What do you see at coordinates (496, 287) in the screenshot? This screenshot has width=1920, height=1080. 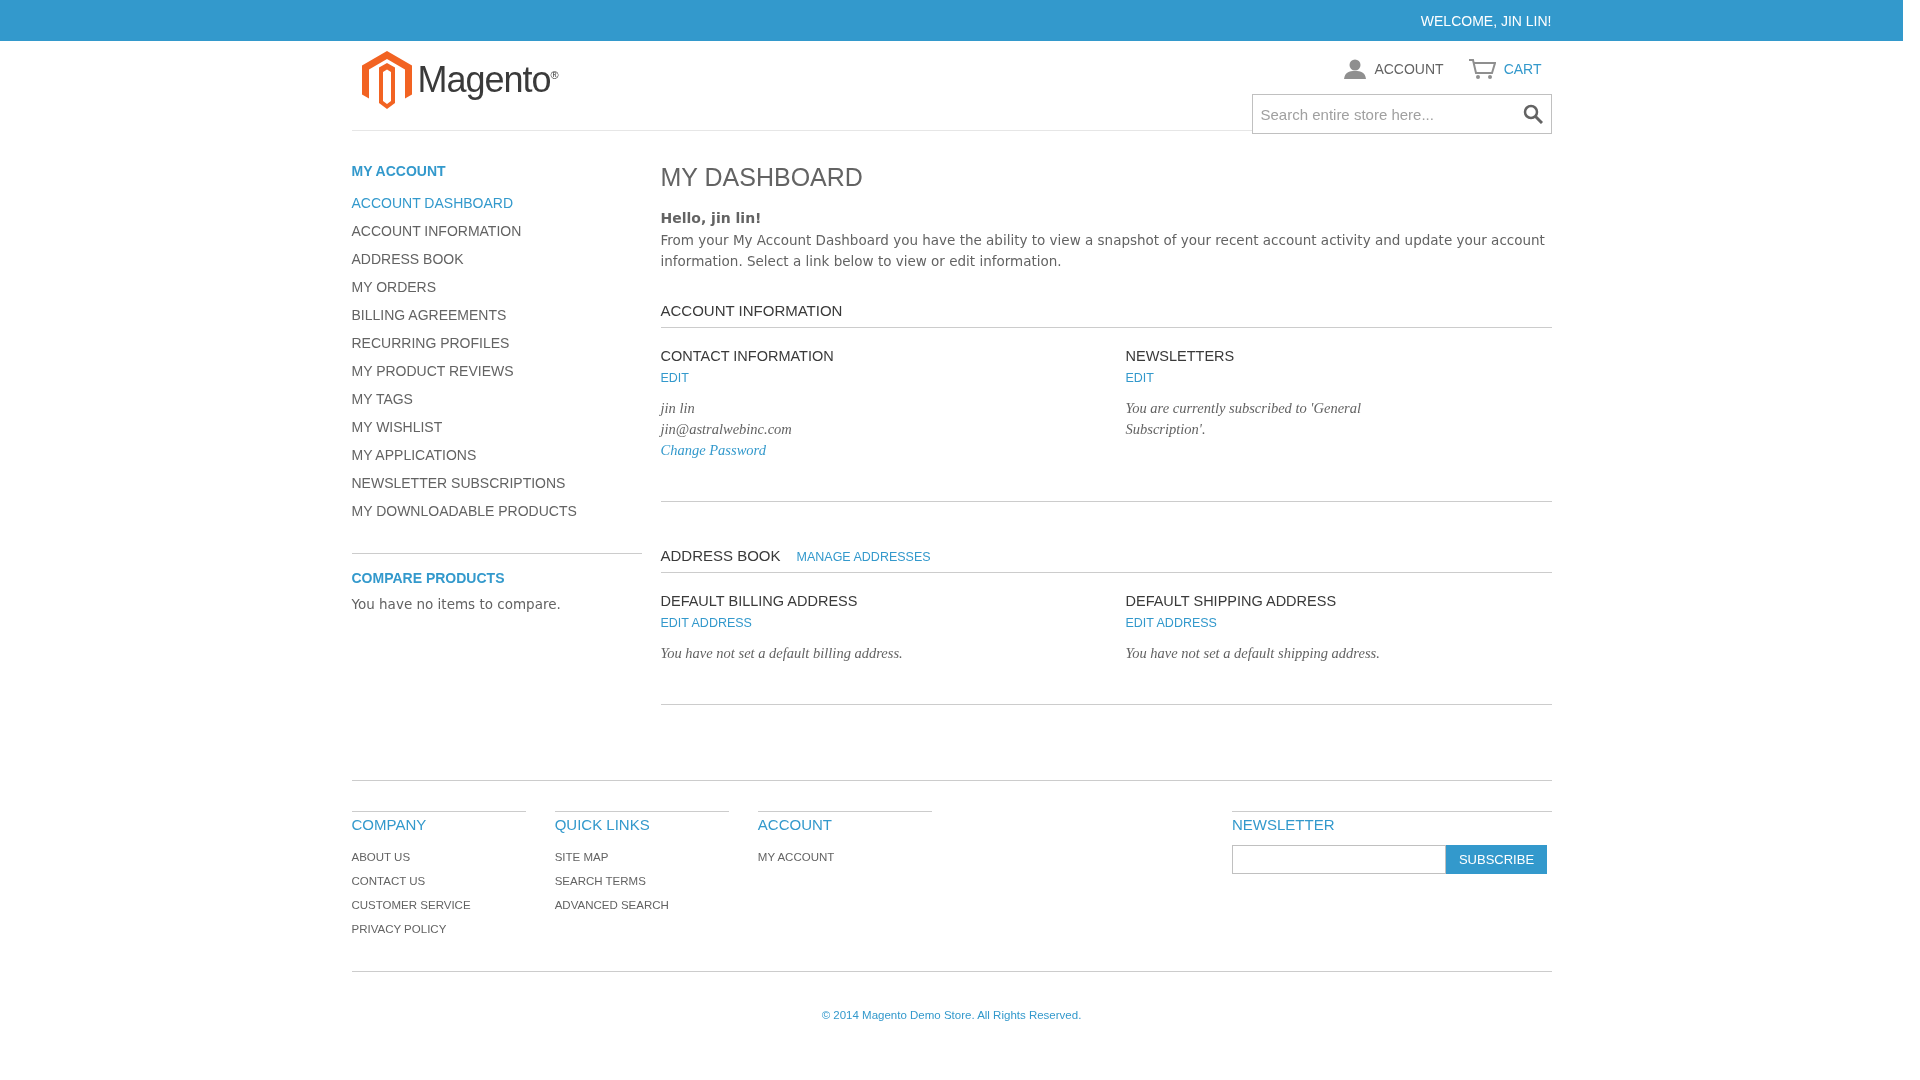 I see `sidebar-item: MY ORDERS` at bounding box center [496, 287].